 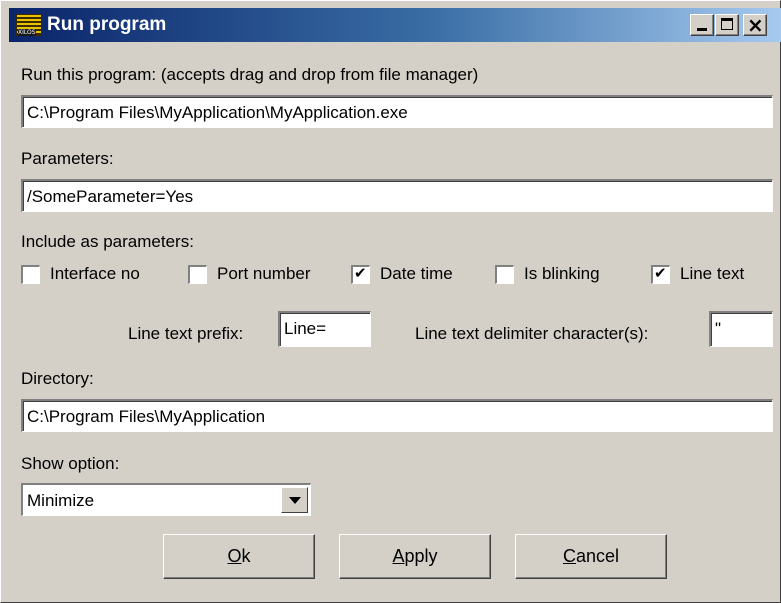 I want to click on line-text-delimiter-label: Line text delimiter character(s):, so click(x=532, y=333).